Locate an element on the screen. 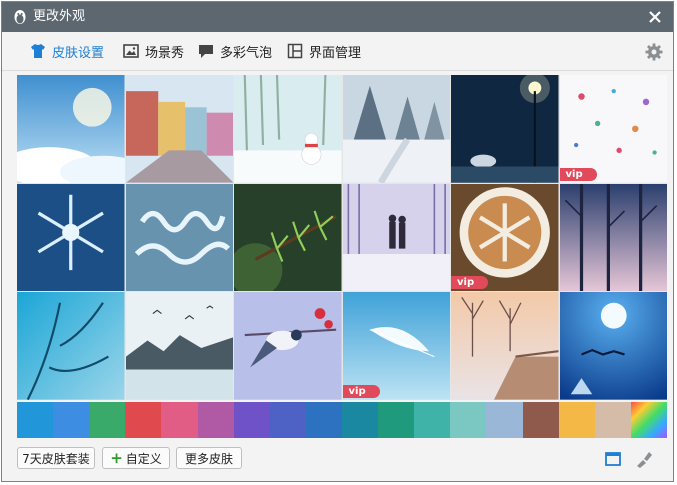 The height and width of the screenshot is (485, 677). seven-day-skin-button: 7天皮肤套装 is located at coordinates (56, 458).